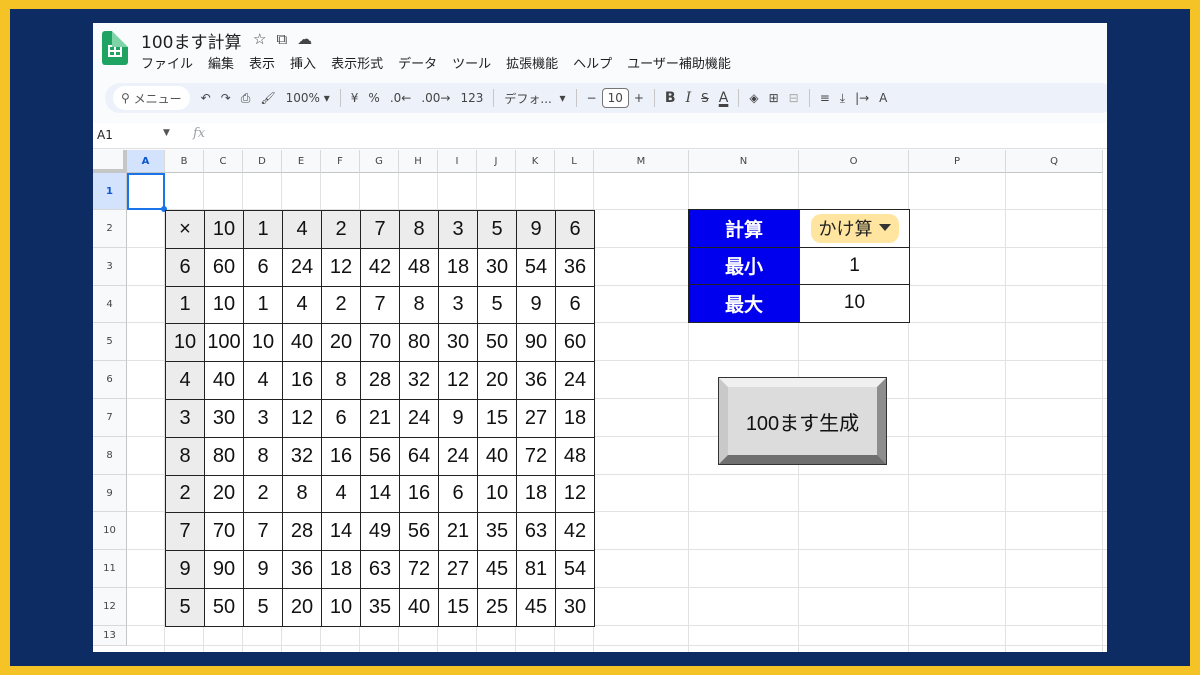 Image resolution: width=1200 pixels, height=675 pixels. I want to click on grid-answer-cell: 3, so click(458, 305).